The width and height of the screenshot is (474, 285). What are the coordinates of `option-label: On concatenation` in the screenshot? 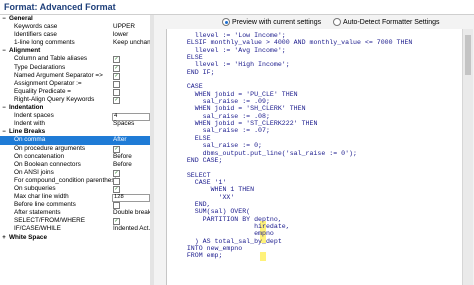 It's located at (39, 156).